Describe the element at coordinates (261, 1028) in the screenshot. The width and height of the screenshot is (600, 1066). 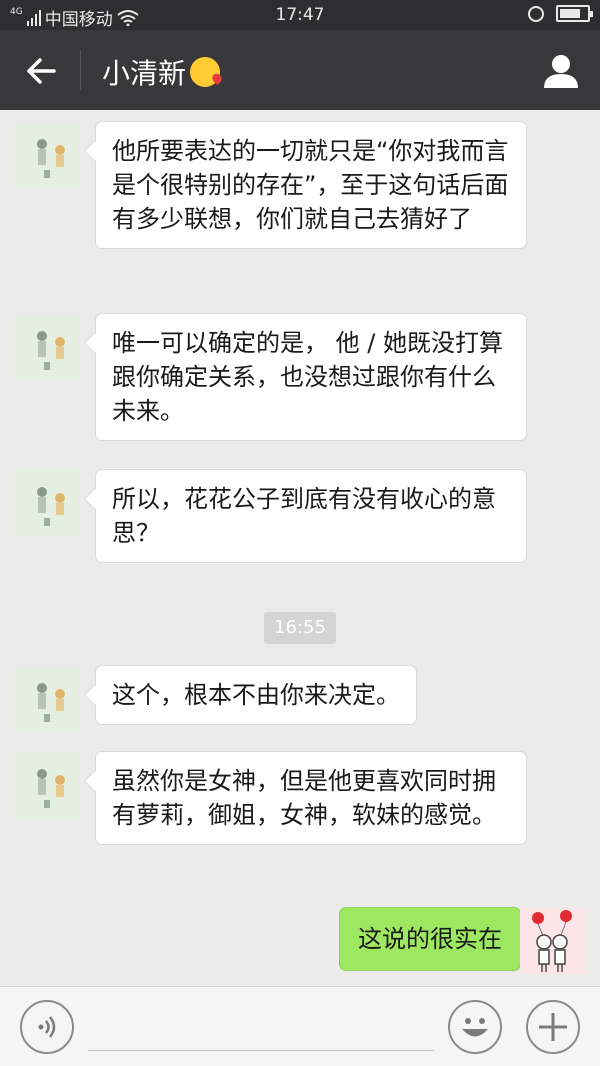
I see `message-input` at that location.